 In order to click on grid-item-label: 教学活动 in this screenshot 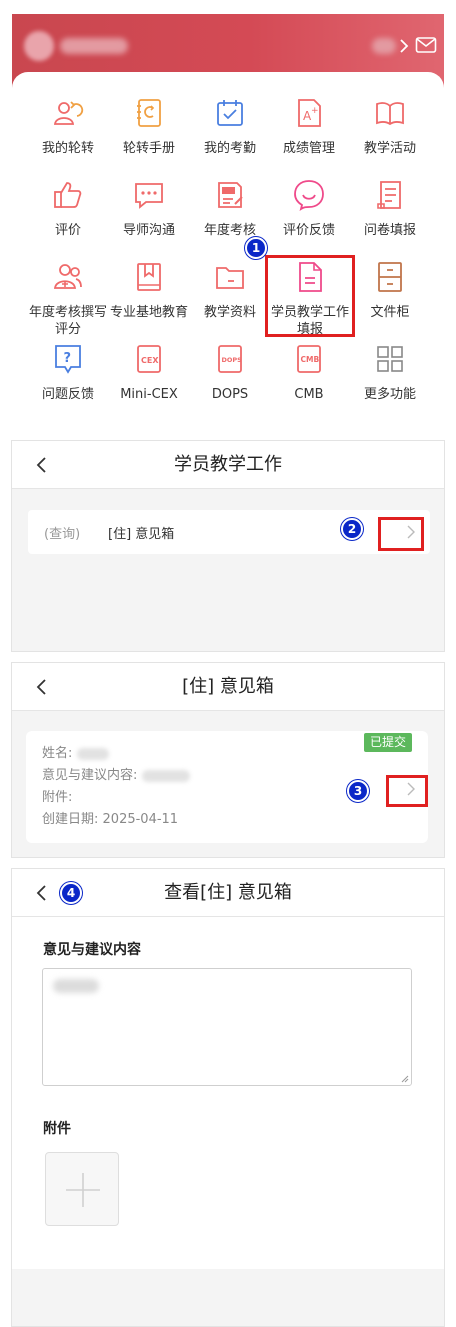, I will do `click(389, 148)`.